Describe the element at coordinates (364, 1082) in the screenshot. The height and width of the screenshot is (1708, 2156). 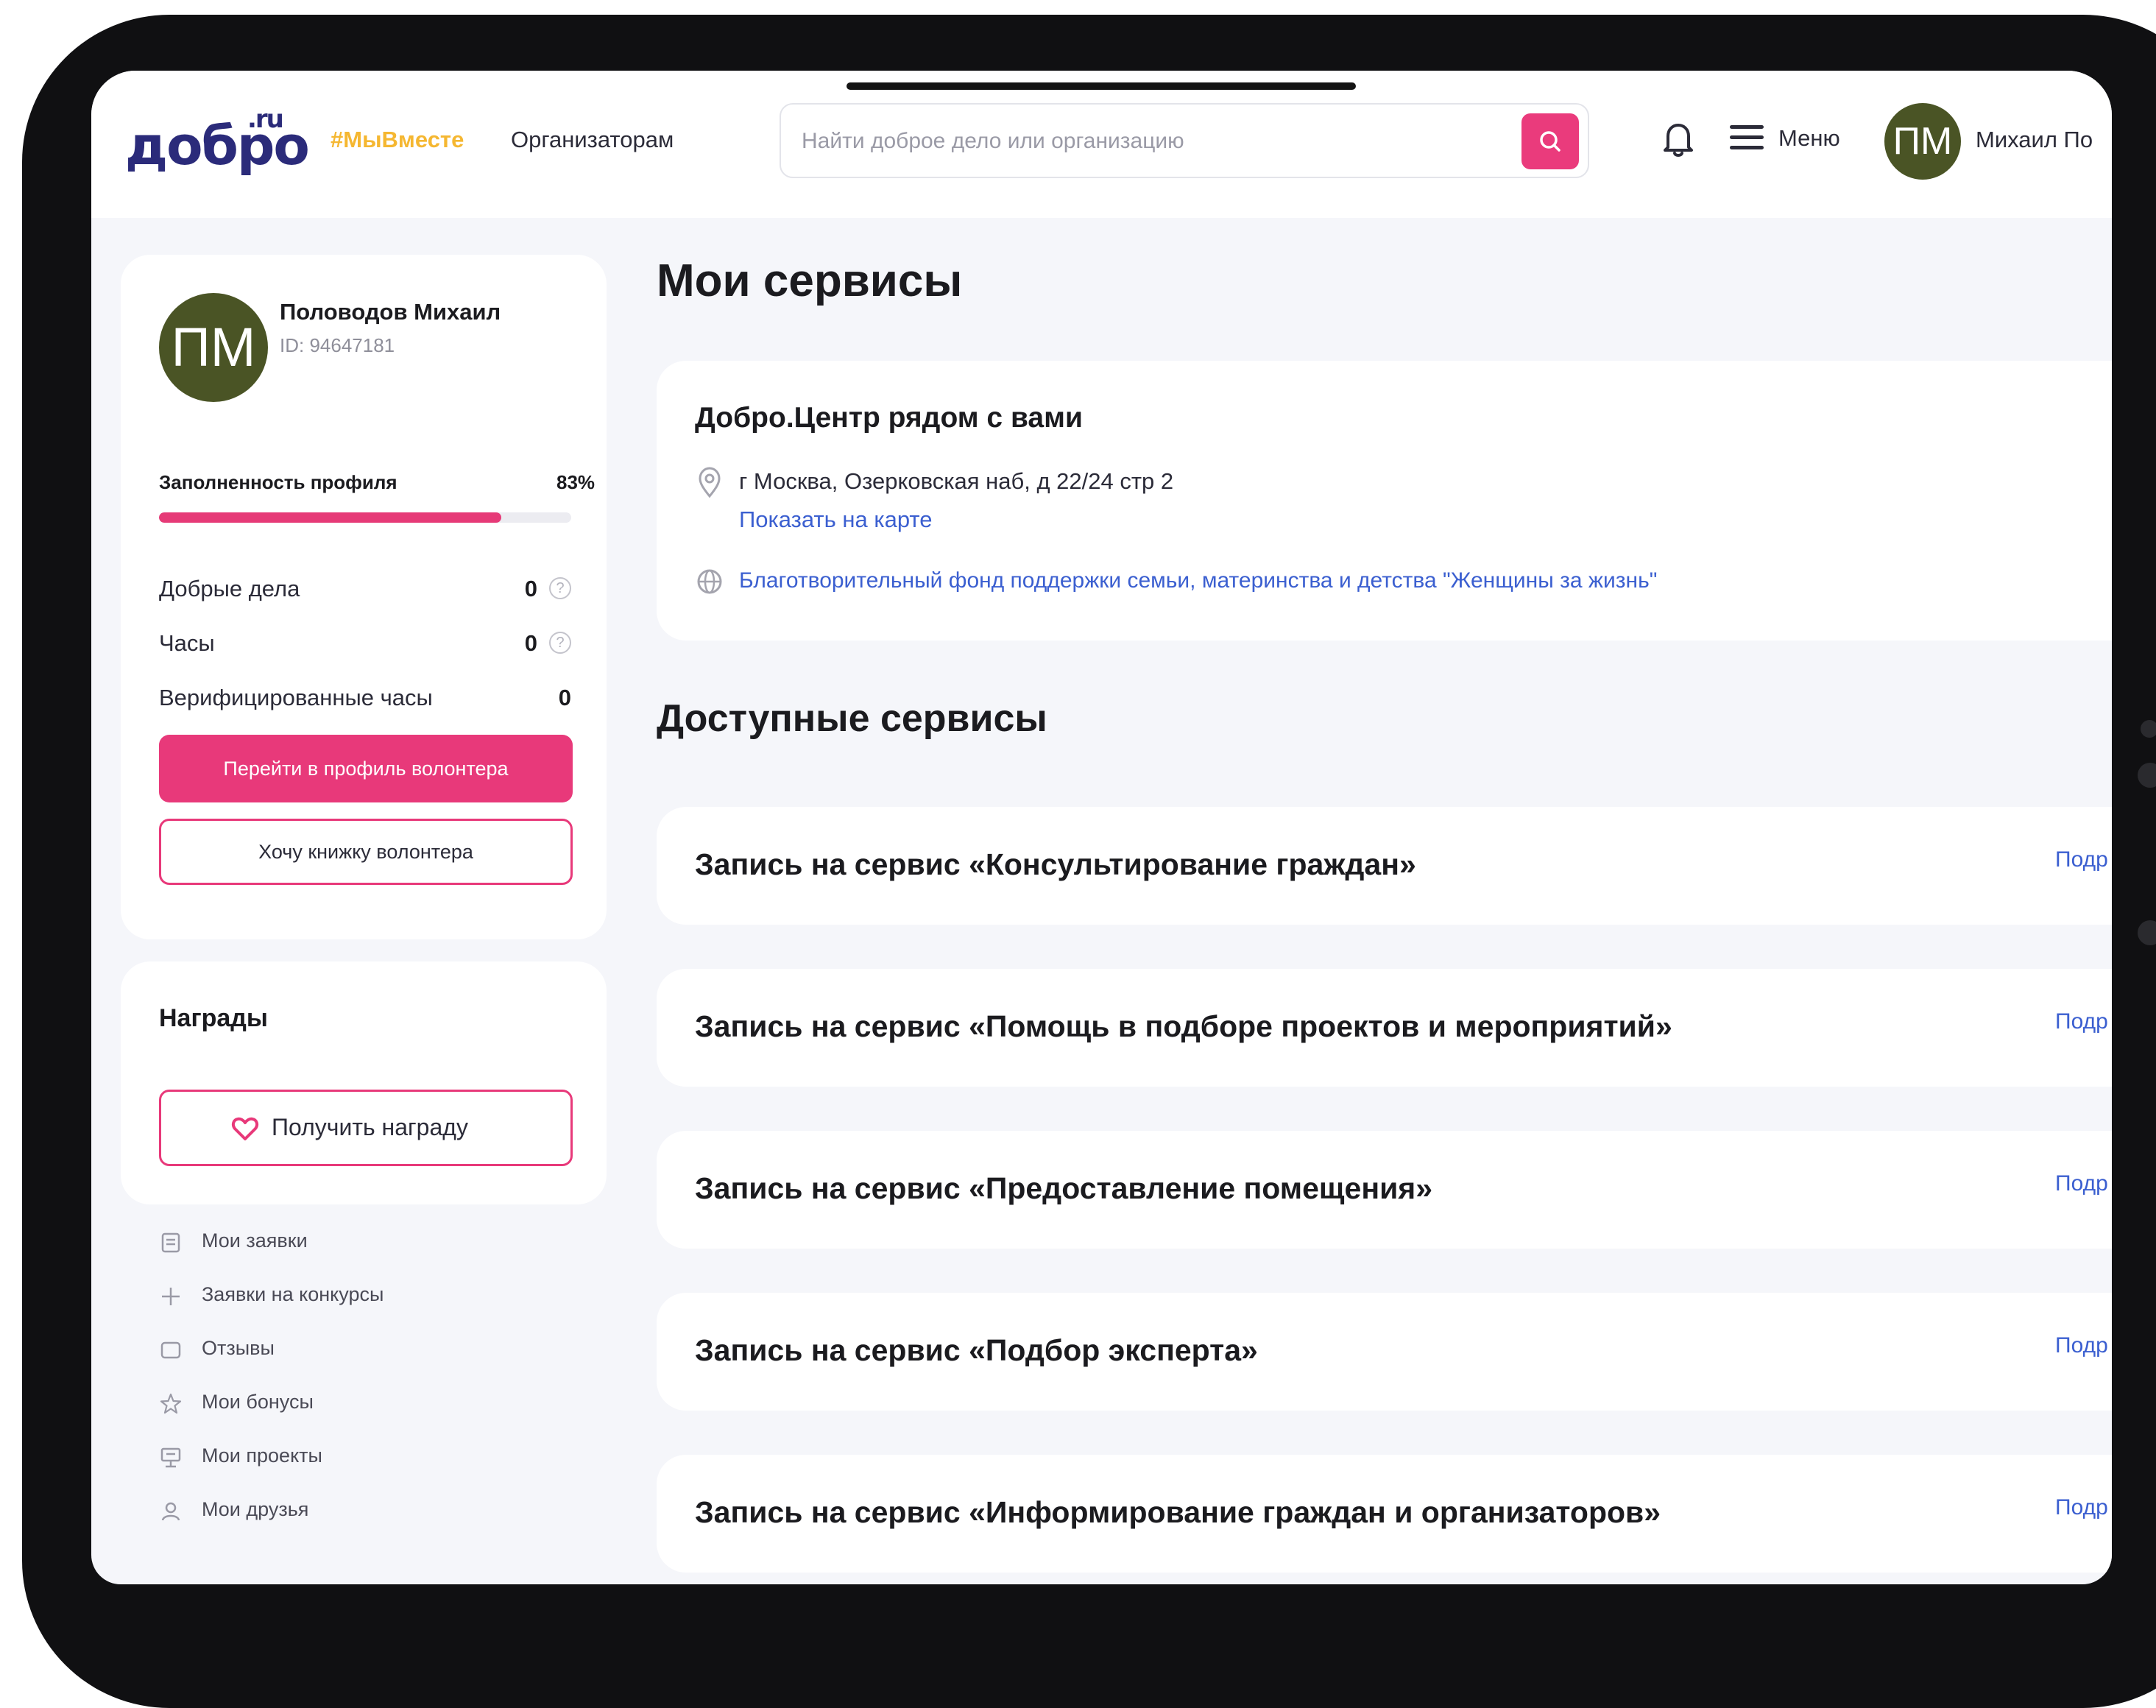
I see `awards-card: Награды Получить награду` at that location.